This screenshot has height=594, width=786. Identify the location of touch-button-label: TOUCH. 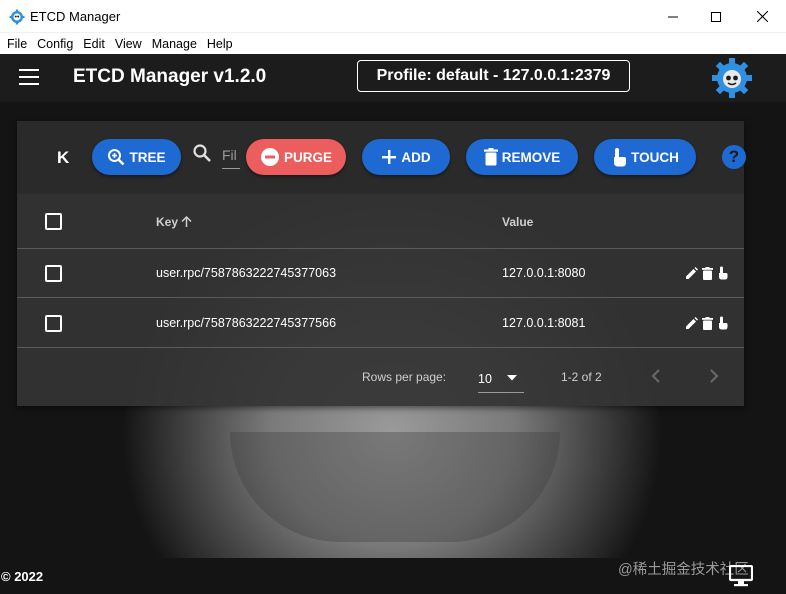
(655, 157).